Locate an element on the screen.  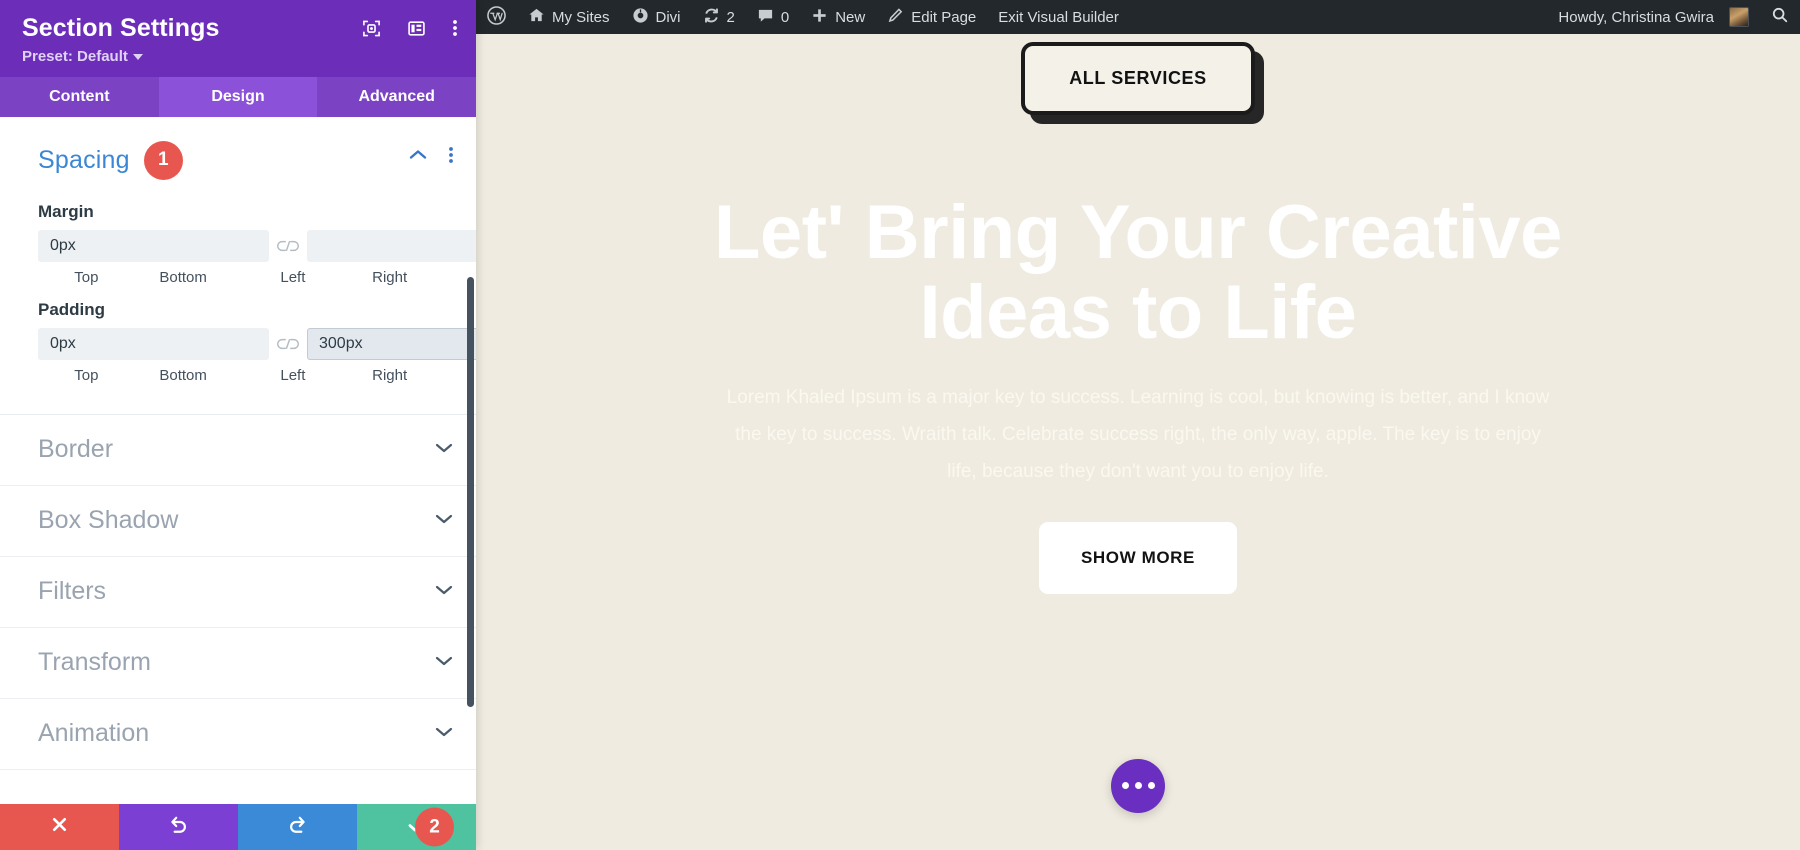
undo-button is located at coordinates (178, 827).